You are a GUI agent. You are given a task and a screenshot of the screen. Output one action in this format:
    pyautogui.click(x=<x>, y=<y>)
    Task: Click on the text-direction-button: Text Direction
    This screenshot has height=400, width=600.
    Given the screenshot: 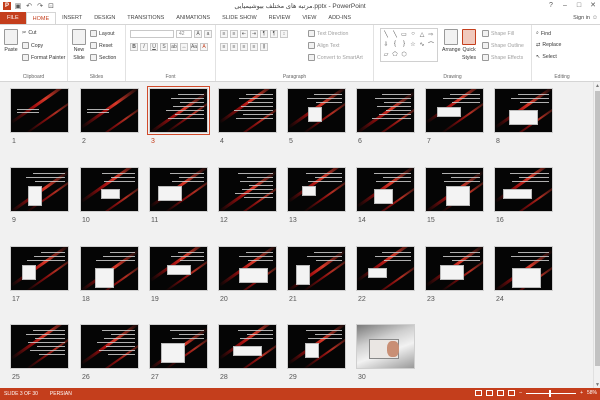 What is the action you would take?
    pyautogui.click(x=328, y=33)
    